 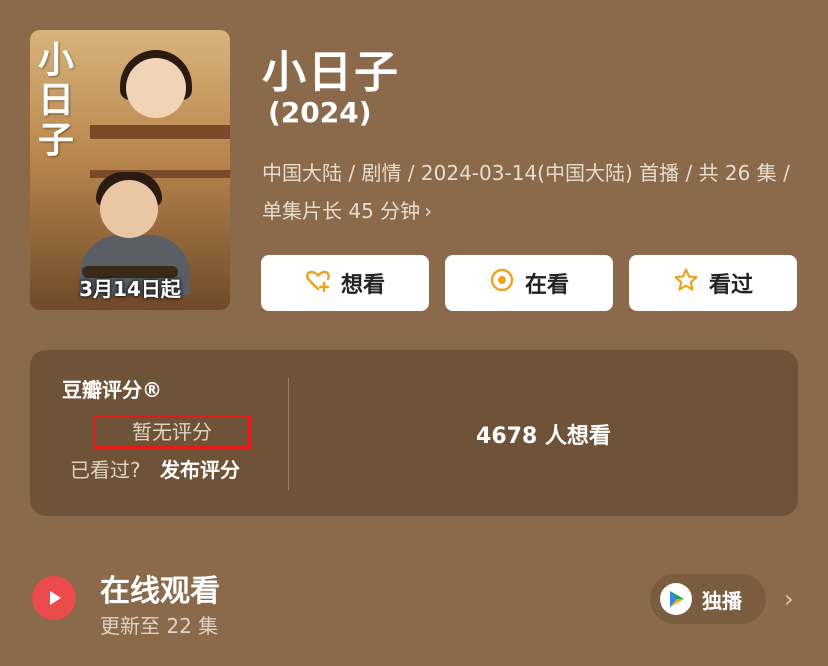 I want to click on target-icon, so click(x=502, y=283).